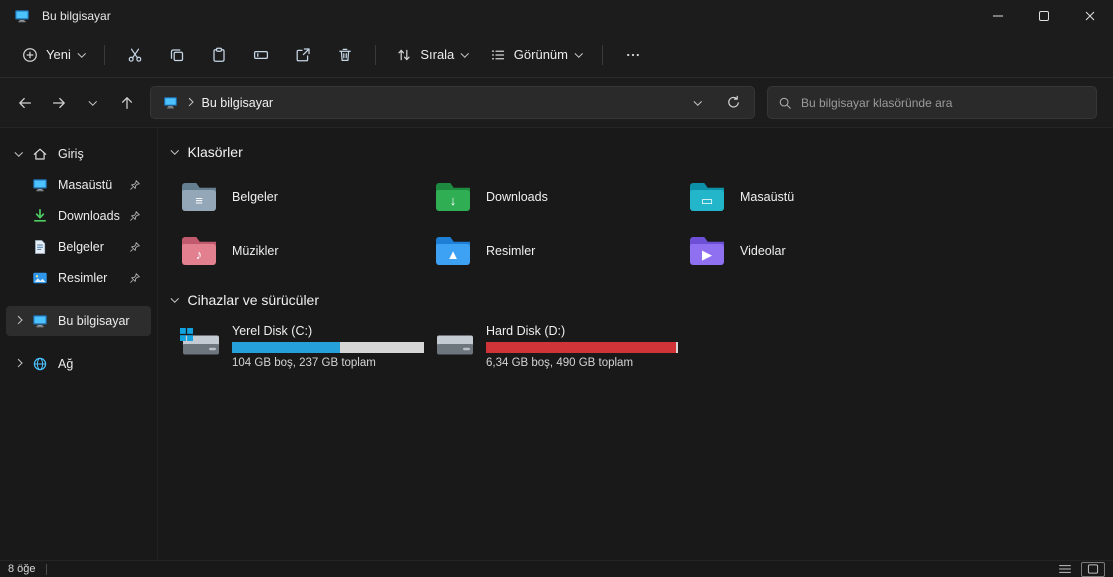  Describe the element at coordinates (1093, 569) in the screenshot. I see `large-icons-view-button` at that location.